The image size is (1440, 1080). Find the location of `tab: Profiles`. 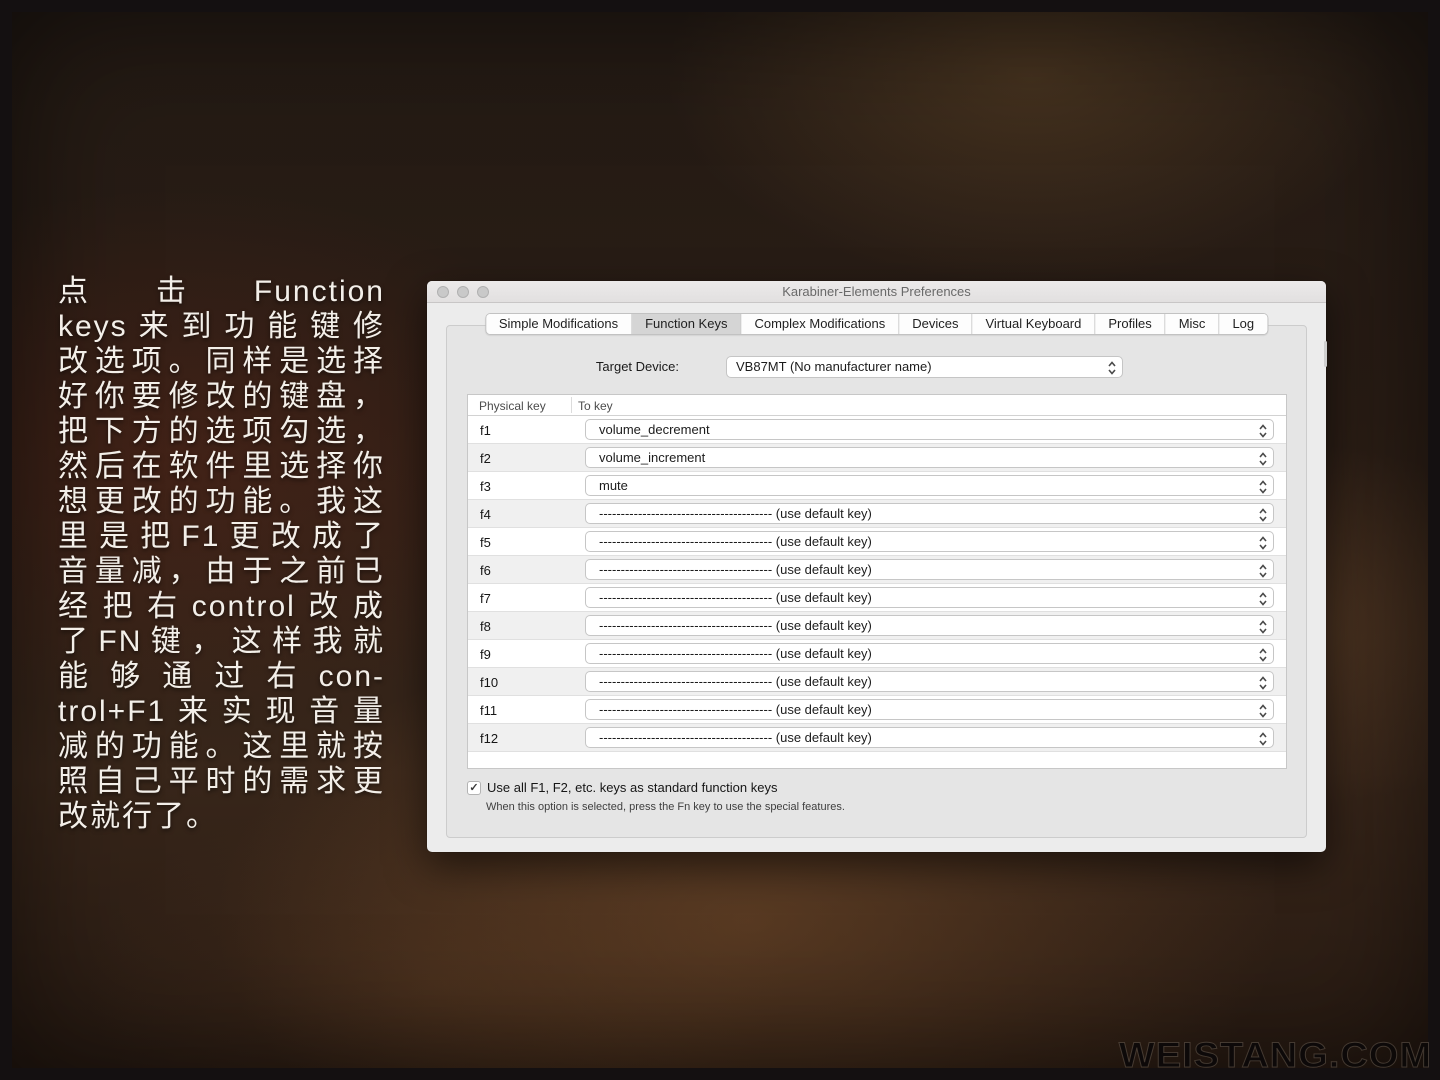

tab: Profiles is located at coordinates (1130, 324).